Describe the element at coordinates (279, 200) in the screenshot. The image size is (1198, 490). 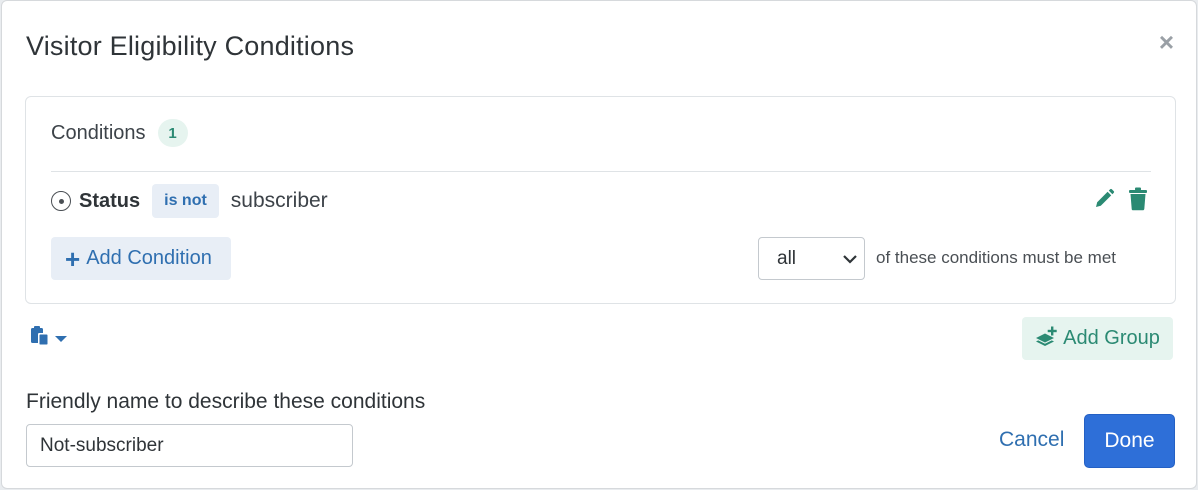
I see `condition-value: subscriber` at that location.